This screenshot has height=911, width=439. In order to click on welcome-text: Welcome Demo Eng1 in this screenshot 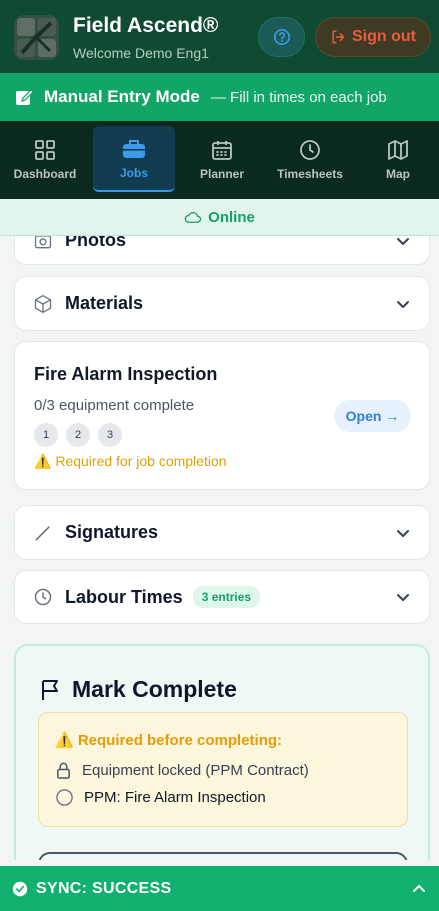, I will do `click(141, 53)`.